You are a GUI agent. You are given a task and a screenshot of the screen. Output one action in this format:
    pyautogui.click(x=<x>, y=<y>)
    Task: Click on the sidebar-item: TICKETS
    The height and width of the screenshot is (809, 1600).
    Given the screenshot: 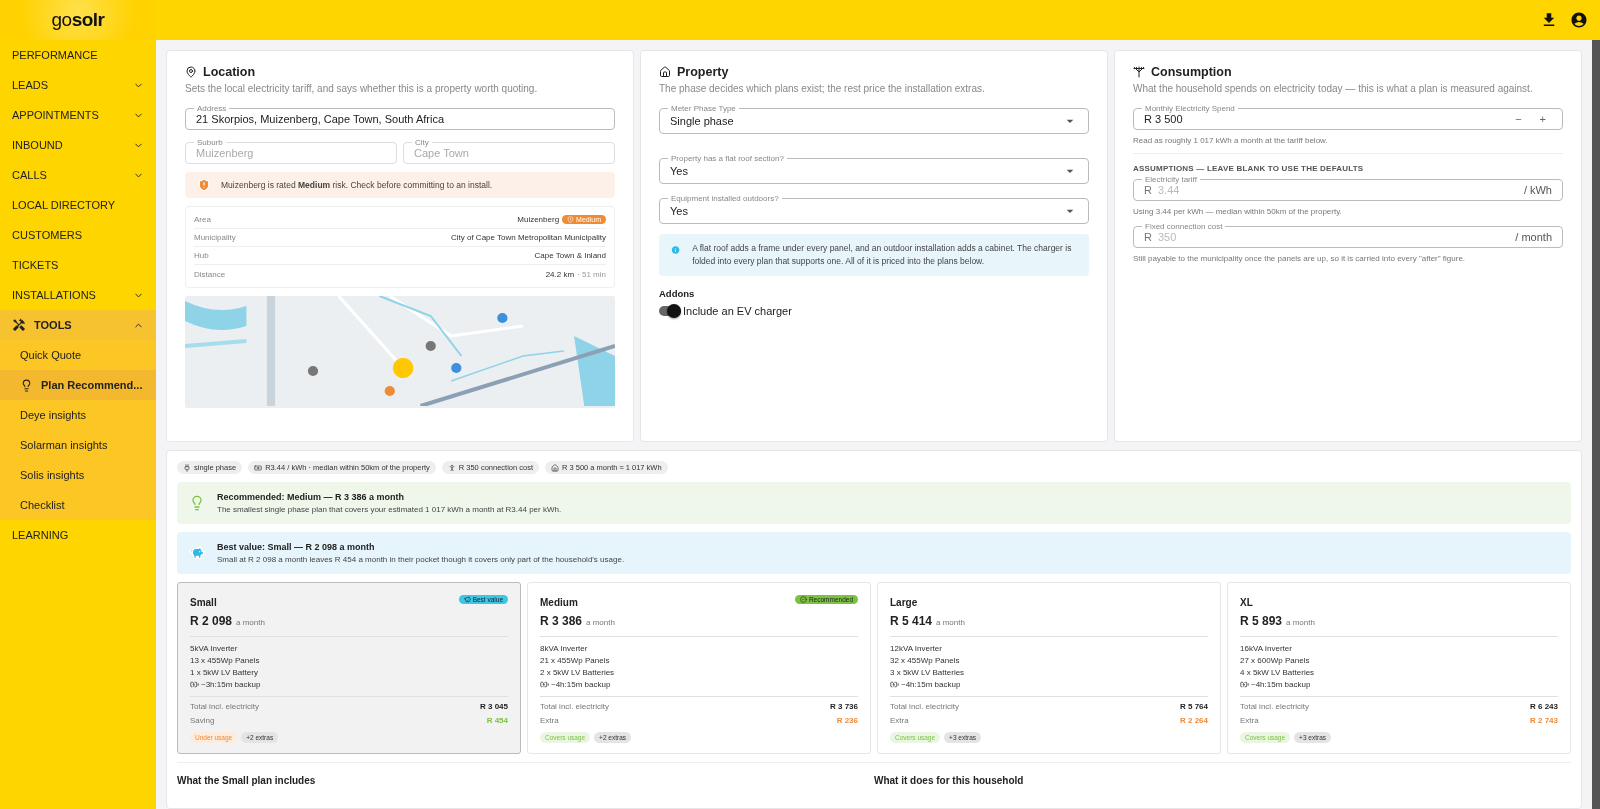 What is the action you would take?
    pyautogui.click(x=78, y=265)
    